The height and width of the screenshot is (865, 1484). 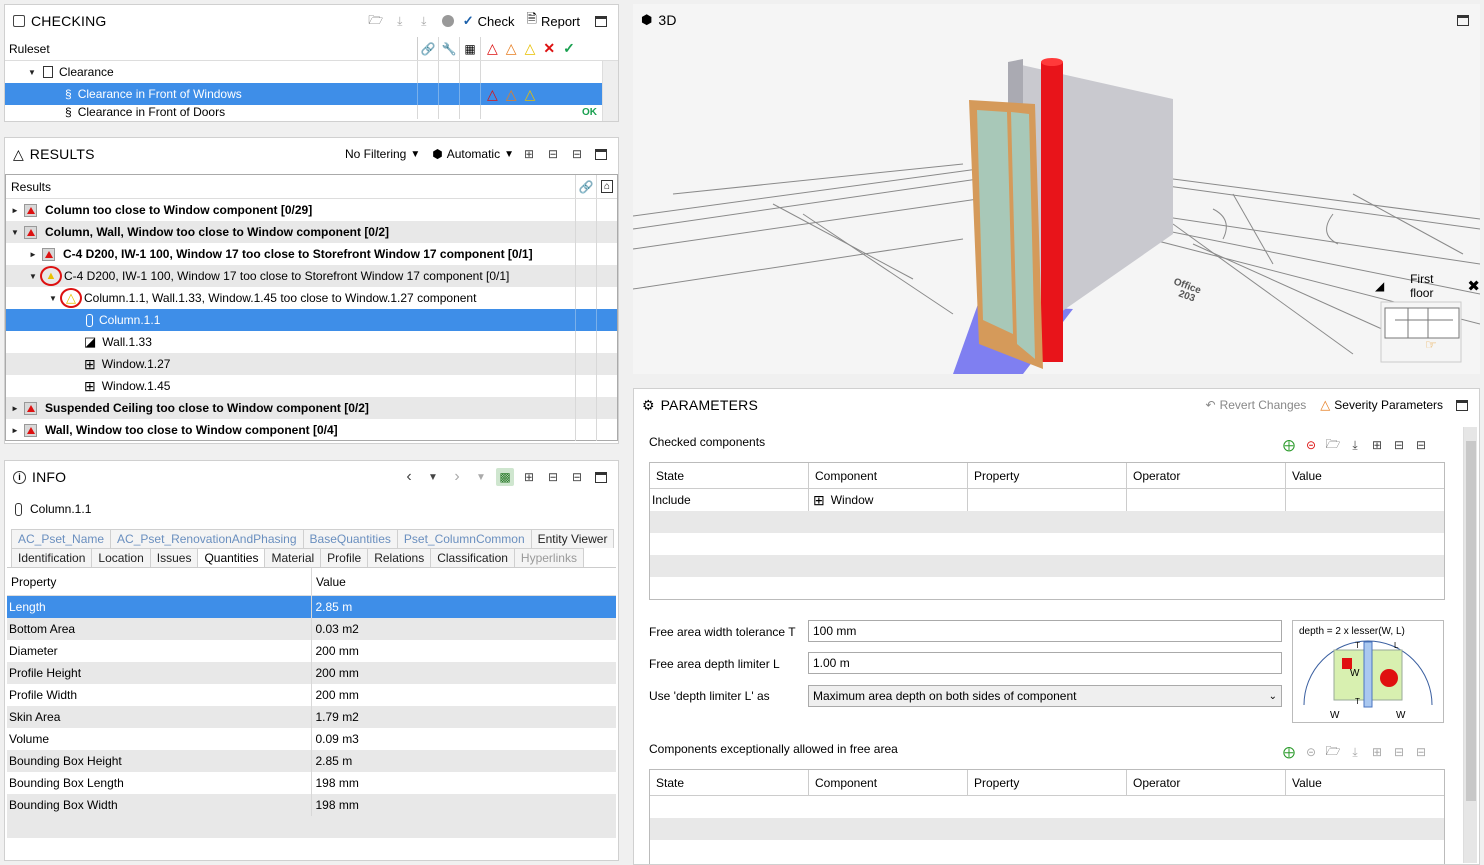 I want to click on tab-relations: Relations, so click(x=399, y=557).